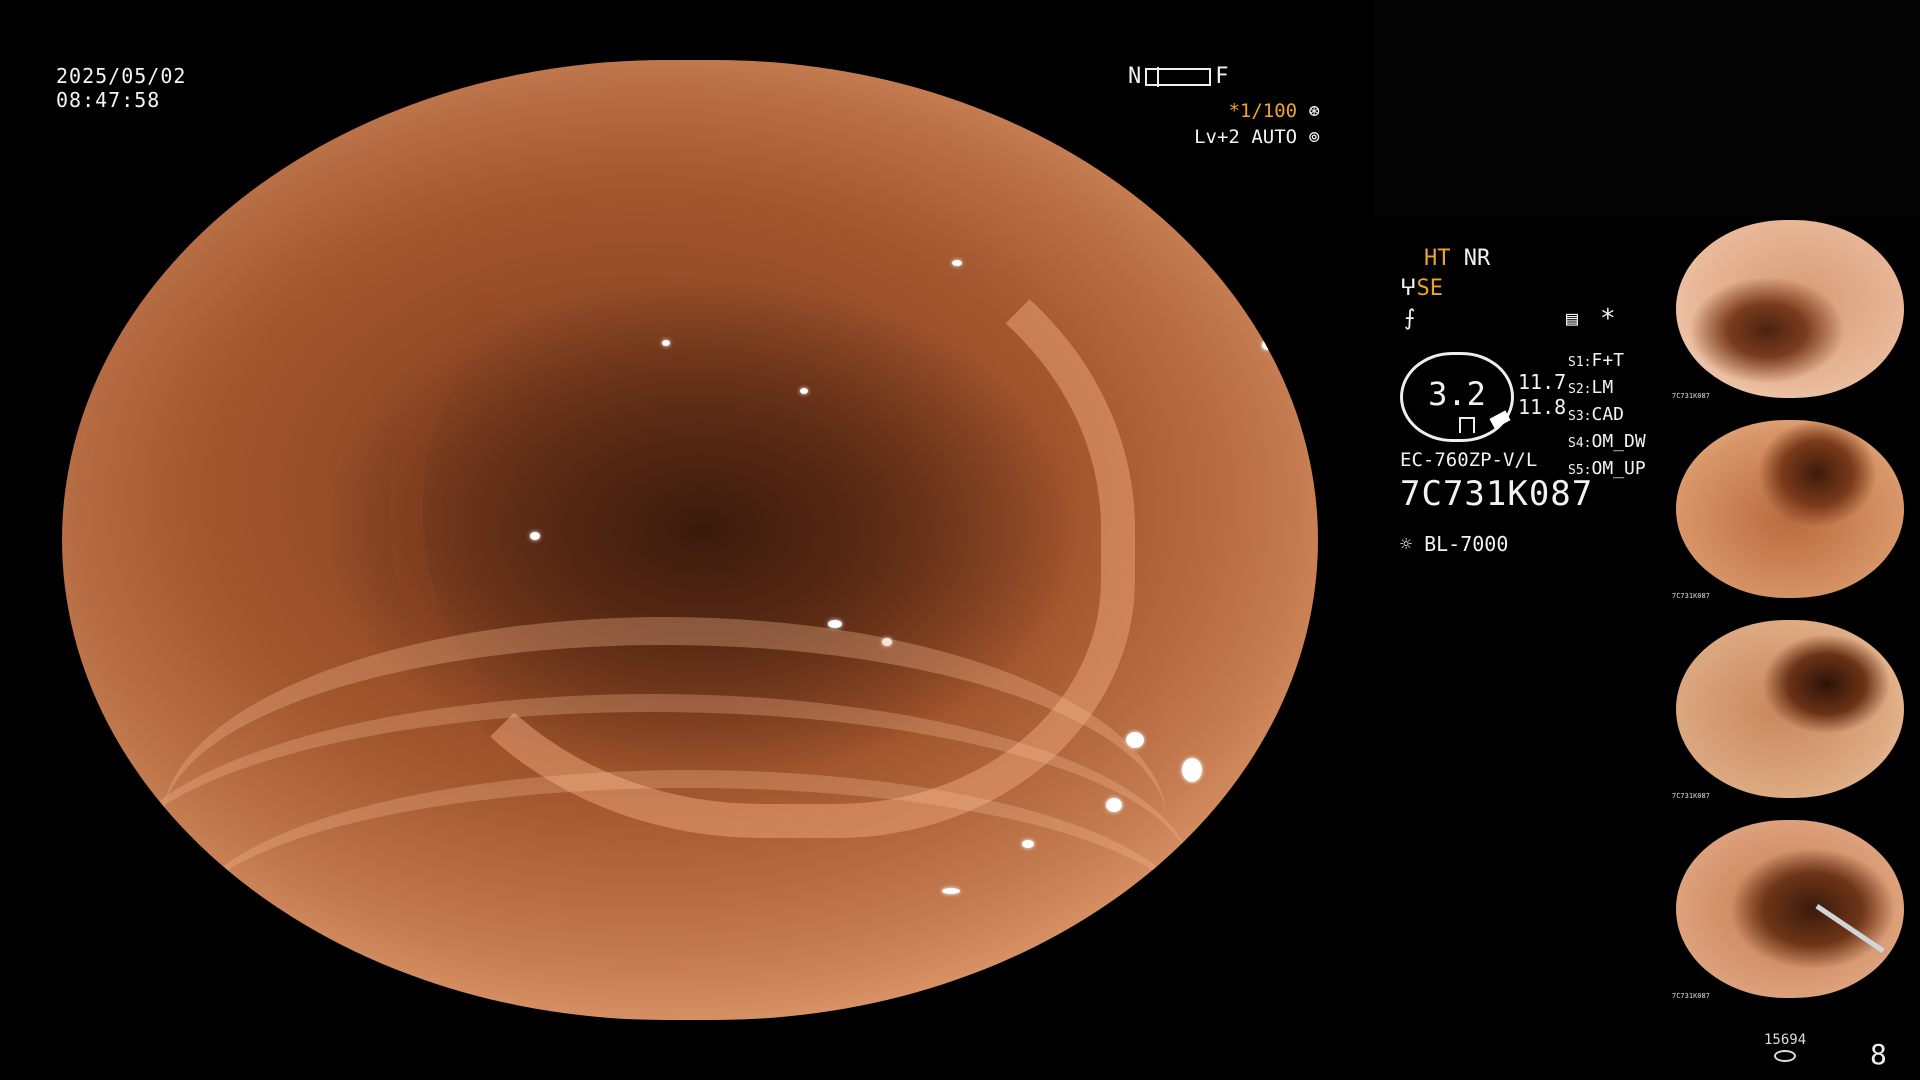 The image size is (1920, 1080). I want to click on brightness-level: Lv+2, so click(1217, 137).